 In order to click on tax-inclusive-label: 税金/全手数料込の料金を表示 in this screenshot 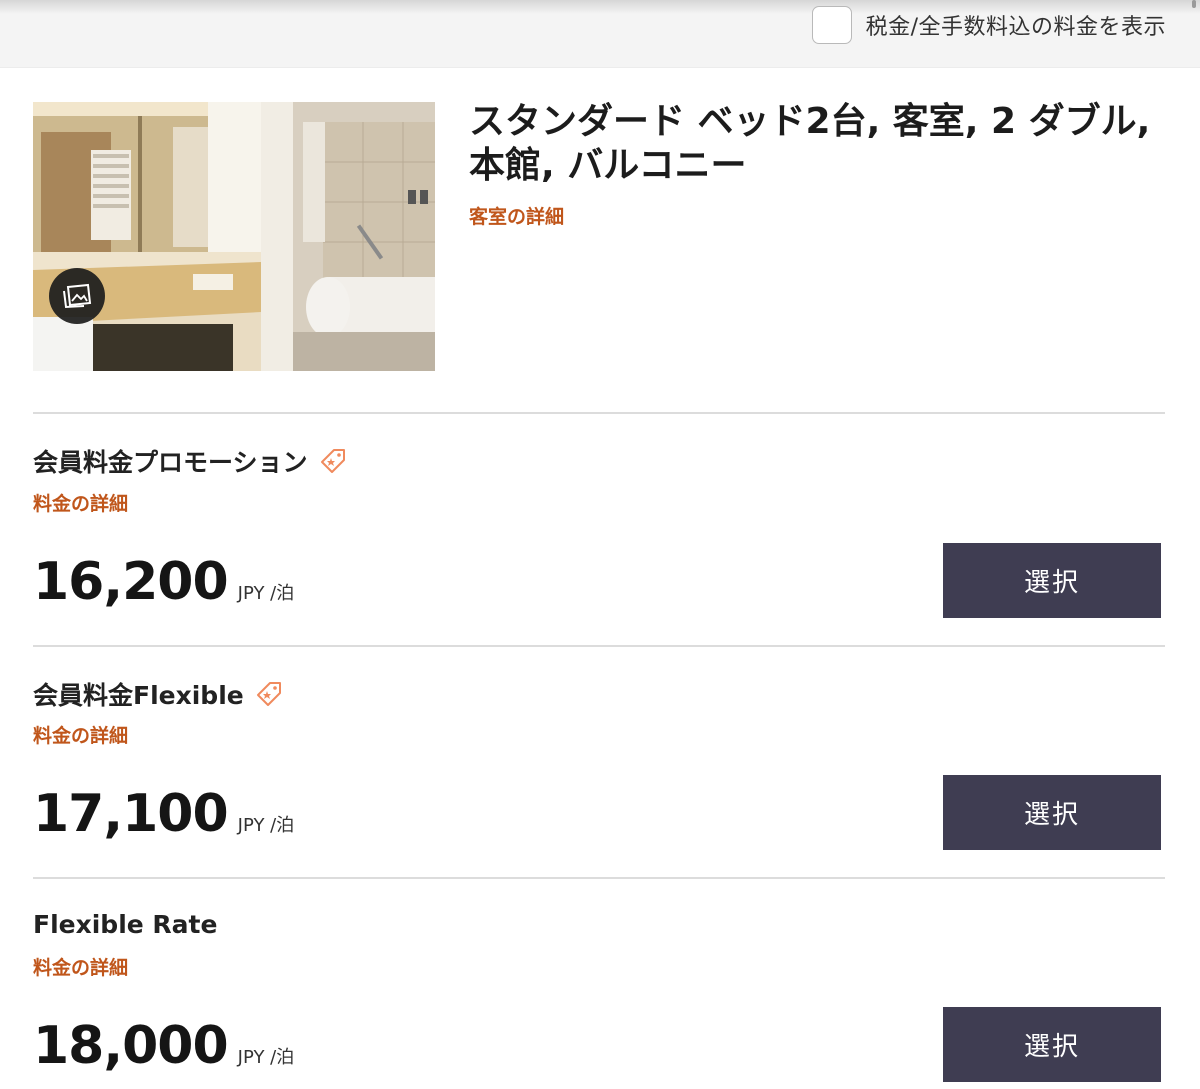, I will do `click(1015, 27)`.